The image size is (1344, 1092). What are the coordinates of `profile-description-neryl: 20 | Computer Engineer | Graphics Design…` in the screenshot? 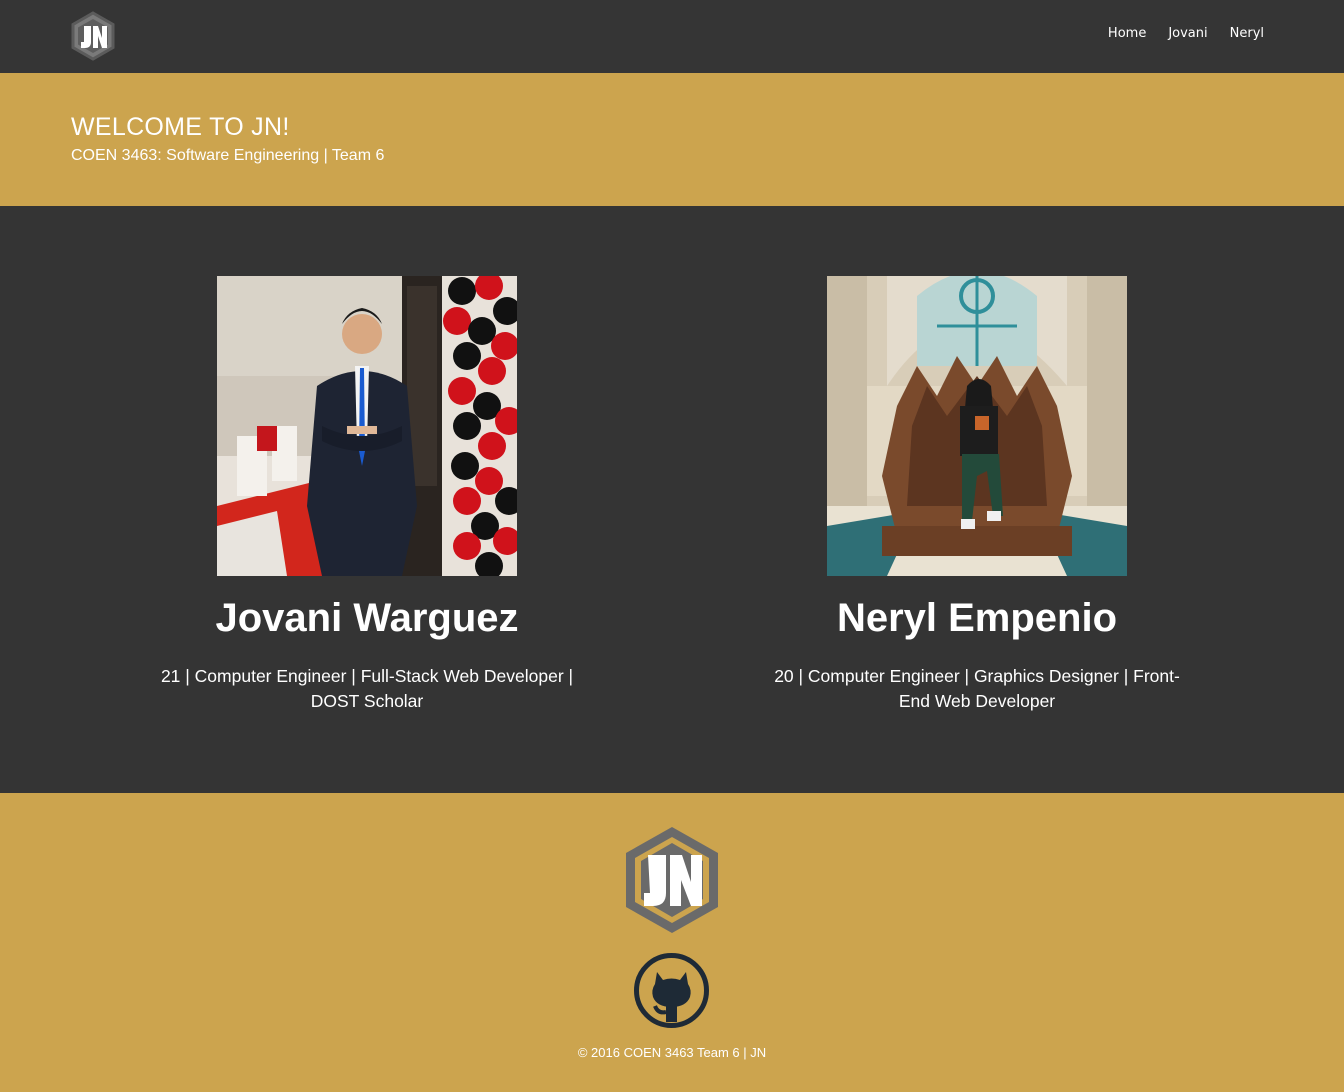 It's located at (977, 688).